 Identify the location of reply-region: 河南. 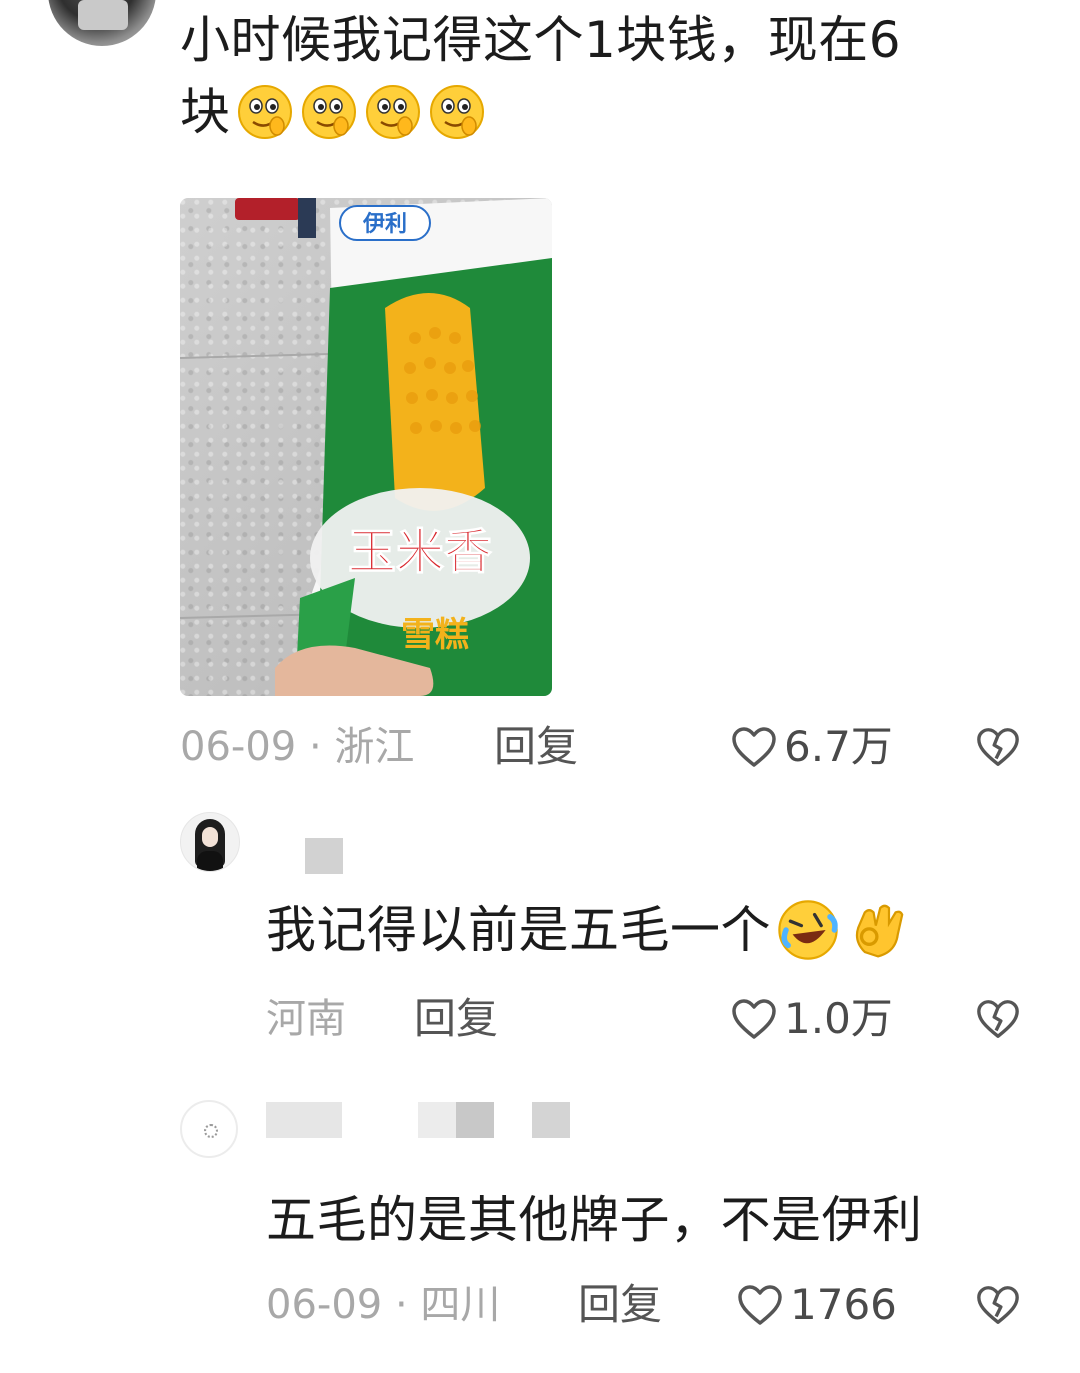
(306, 1019).